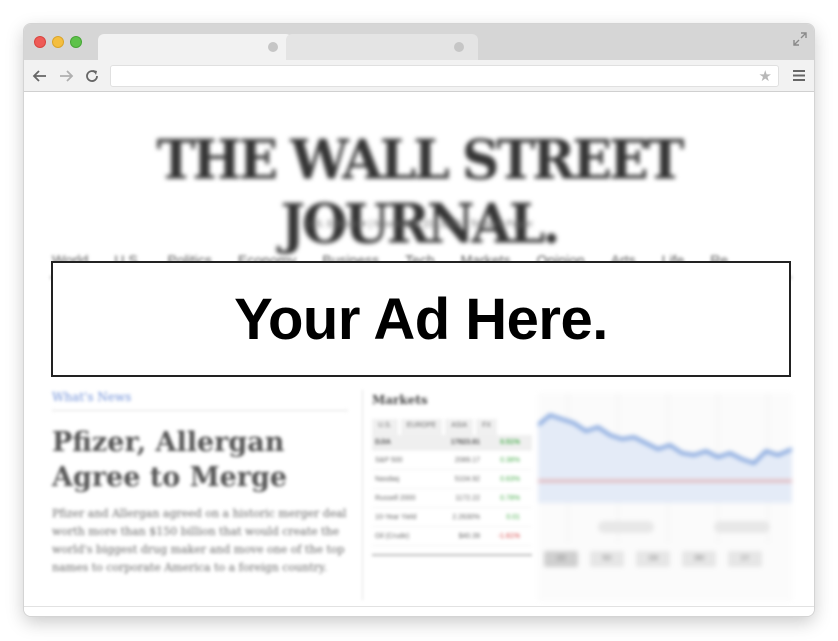 This screenshot has width=838, height=641. What do you see at coordinates (92, 76) in the screenshot?
I see `reload-icon` at bounding box center [92, 76].